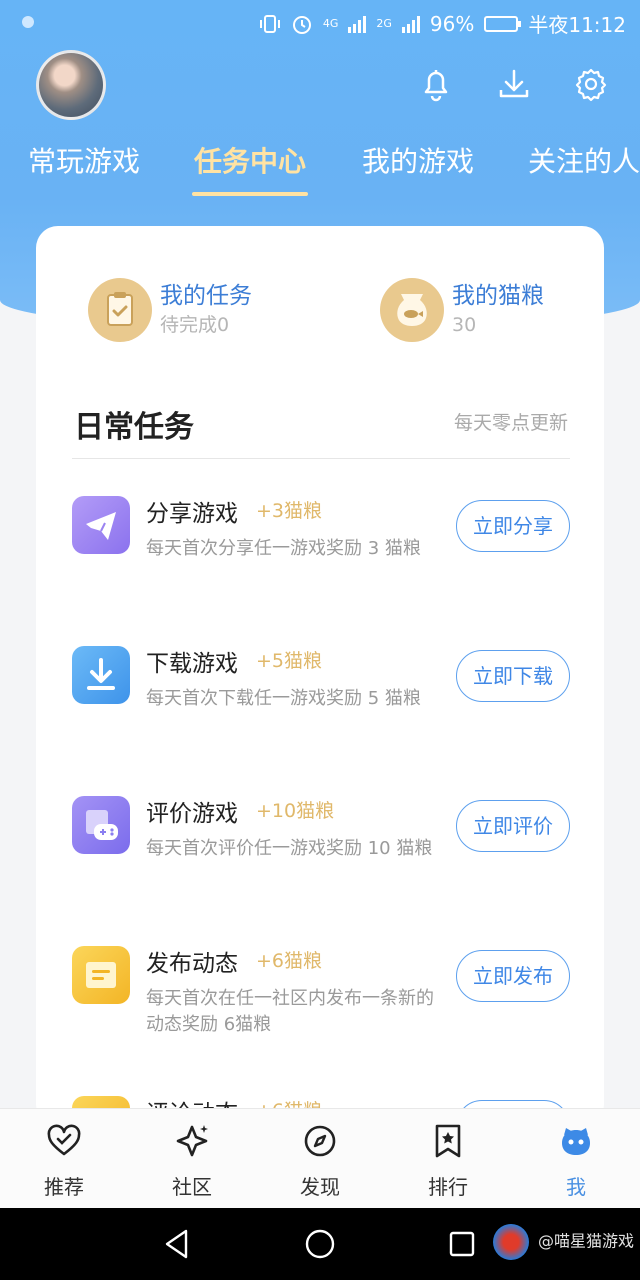  I want to click on document-icon, so click(101, 975).